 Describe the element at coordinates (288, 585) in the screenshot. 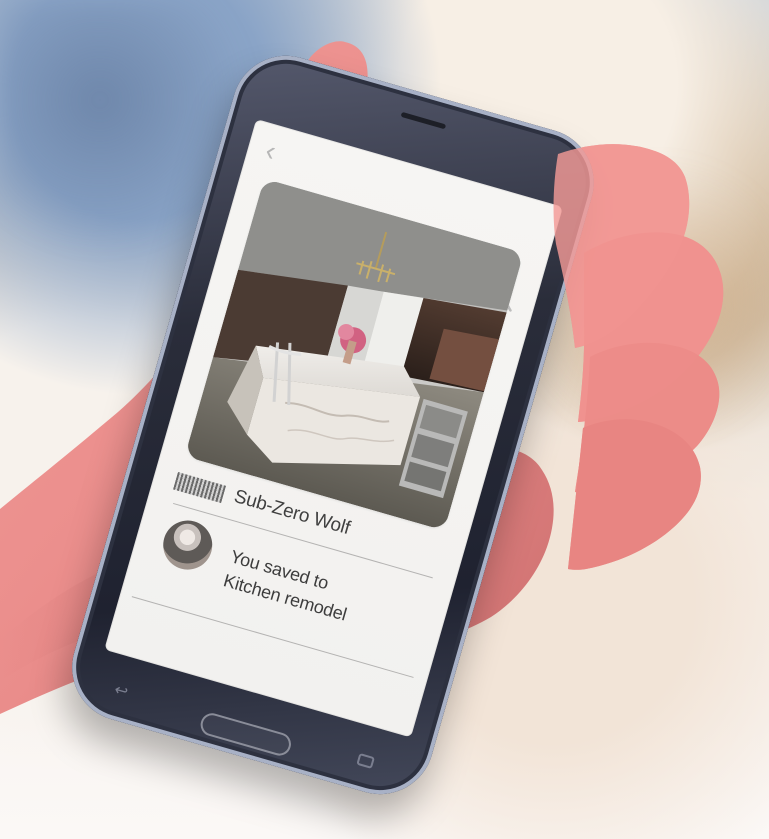

I see `saved-message: You saved to Kitchen remodel` at that location.